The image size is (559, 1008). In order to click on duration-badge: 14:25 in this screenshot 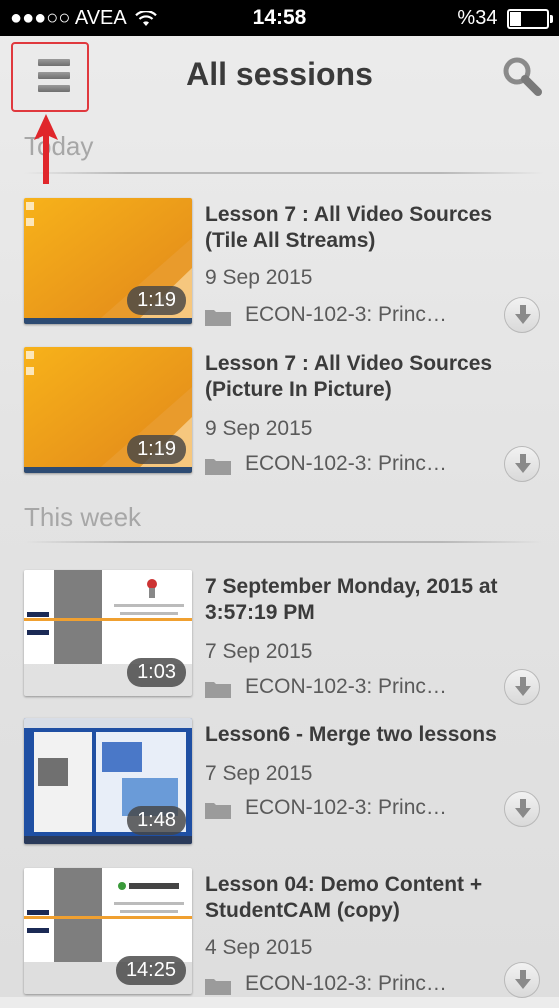, I will do `click(150, 970)`.